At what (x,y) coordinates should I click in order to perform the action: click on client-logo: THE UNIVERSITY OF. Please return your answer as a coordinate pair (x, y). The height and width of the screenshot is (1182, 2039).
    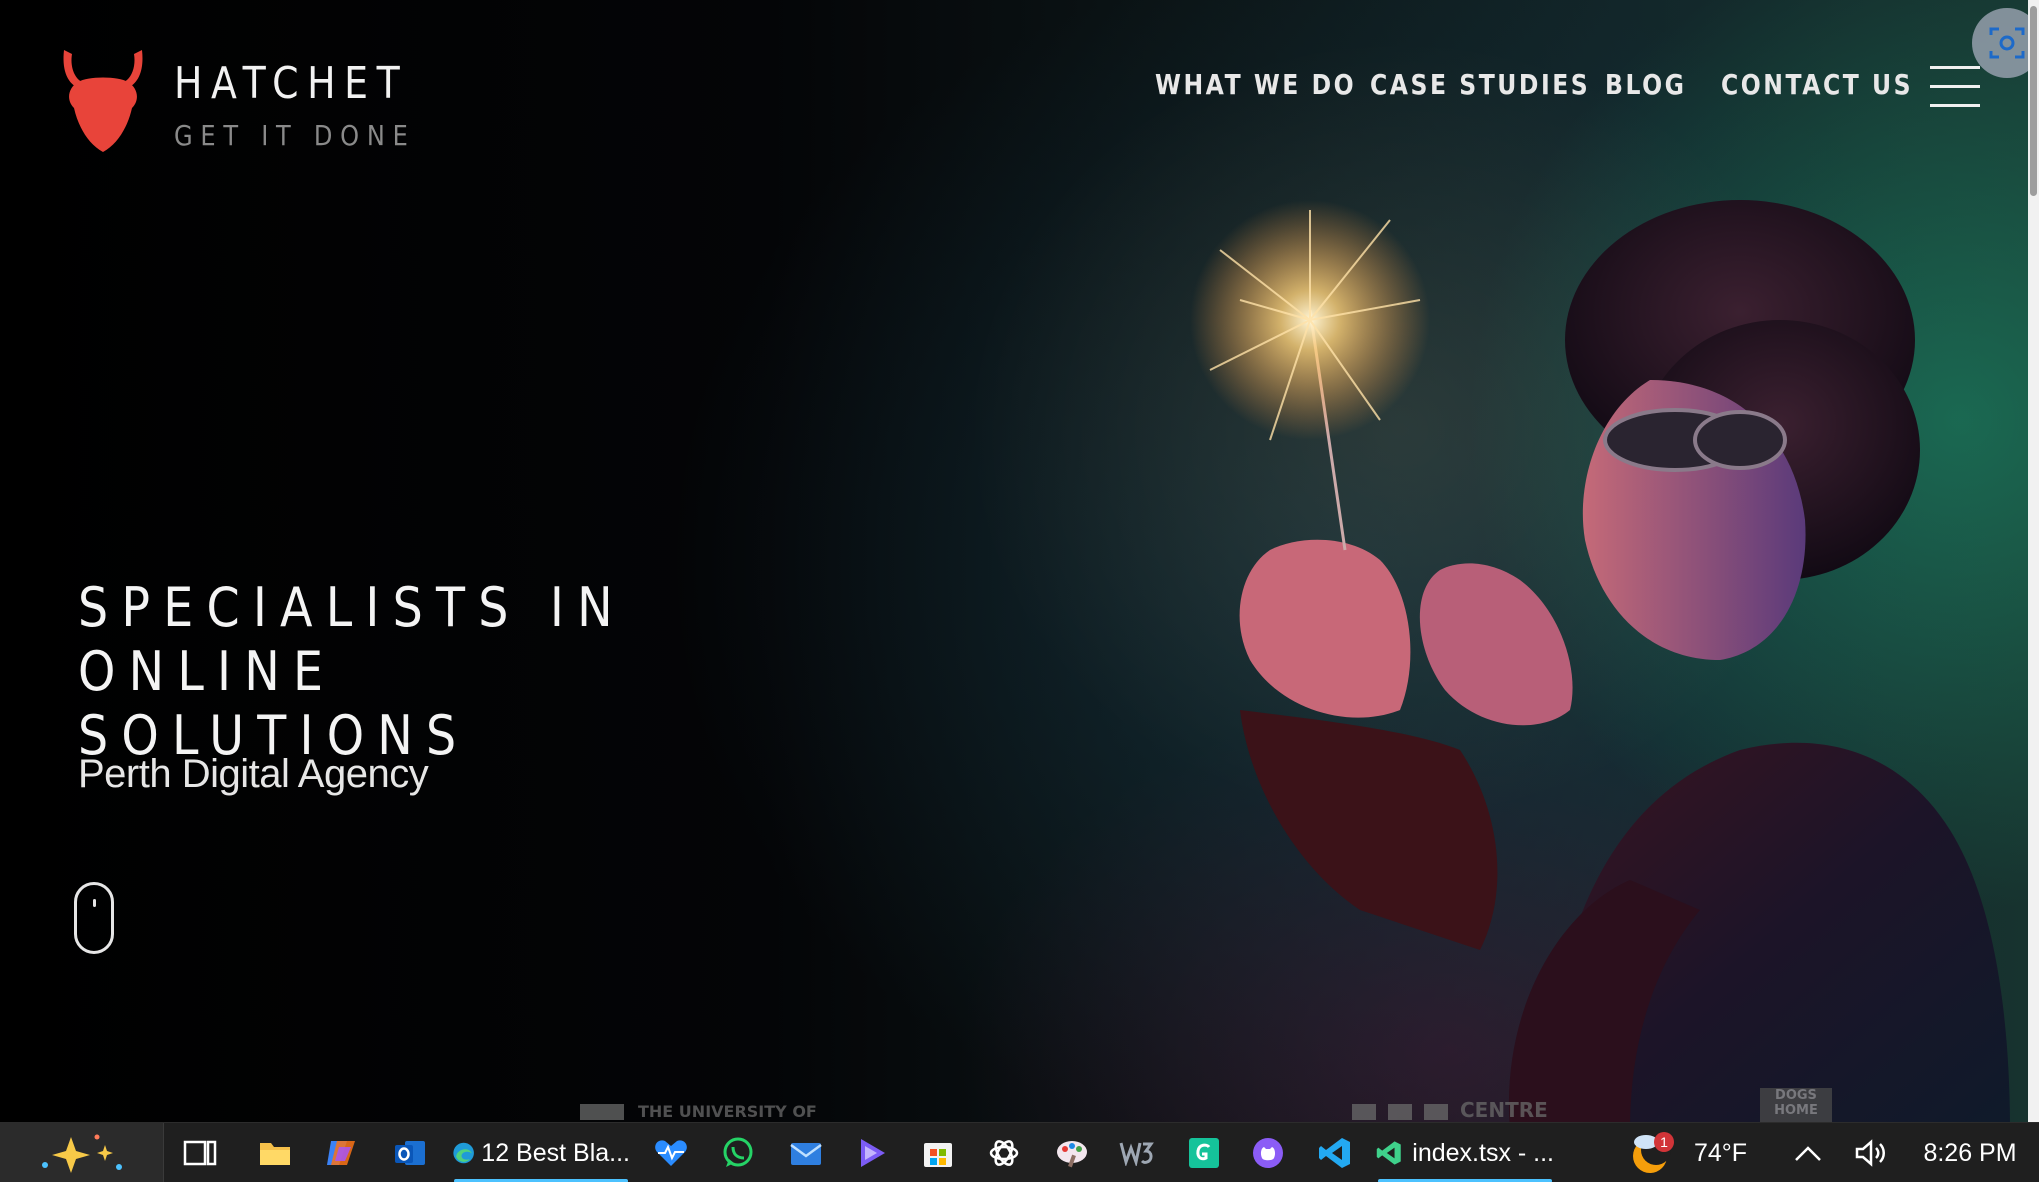
    Looking at the image, I should click on (698, 1110).